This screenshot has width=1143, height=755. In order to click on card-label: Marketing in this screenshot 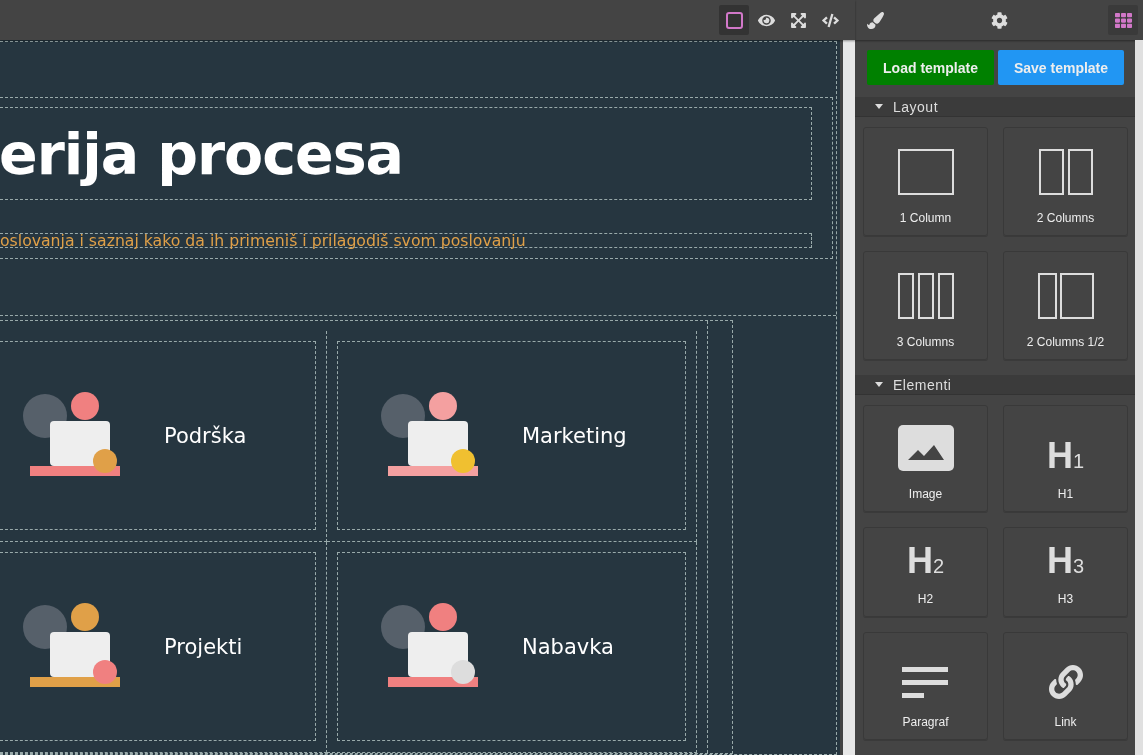, I will do `click(574, 435)`.